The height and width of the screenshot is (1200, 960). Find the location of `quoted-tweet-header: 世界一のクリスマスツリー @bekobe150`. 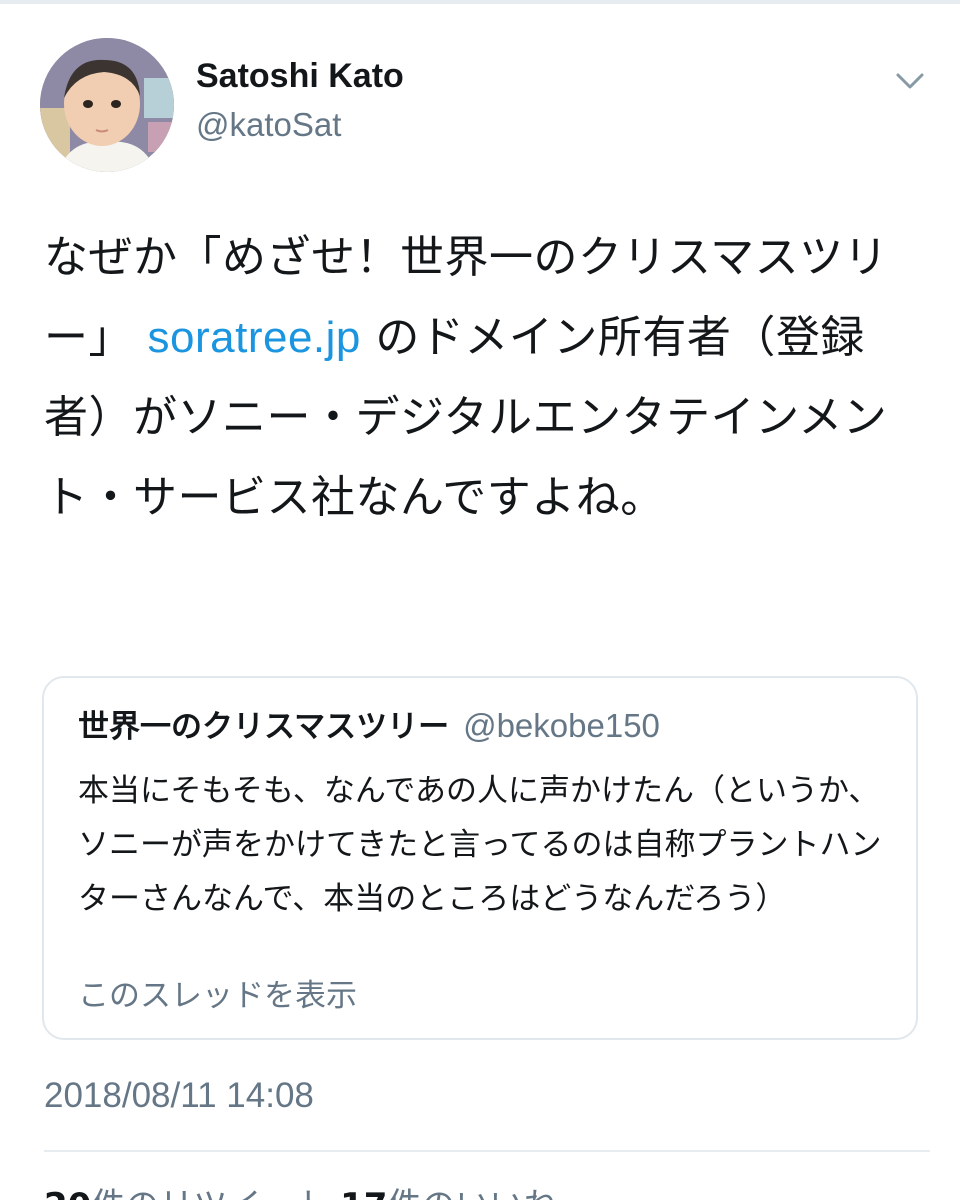

quoted-tweet-header: 世界一のクリスマスツリー @bekobe150 is located at coordinates (369, 726).